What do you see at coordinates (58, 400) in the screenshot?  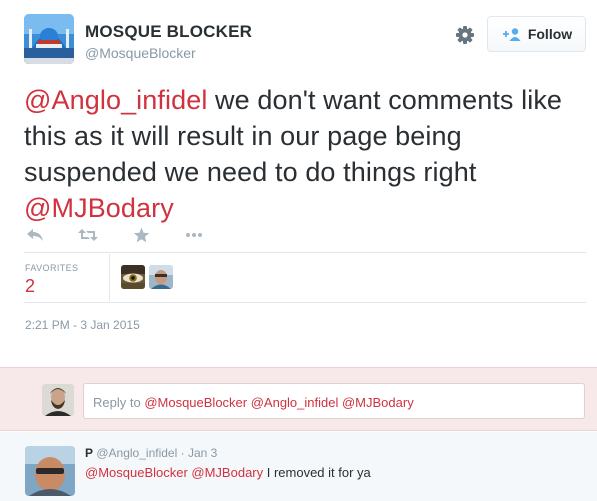 I see `current-user-avatar` at bounding box center [58, 400].